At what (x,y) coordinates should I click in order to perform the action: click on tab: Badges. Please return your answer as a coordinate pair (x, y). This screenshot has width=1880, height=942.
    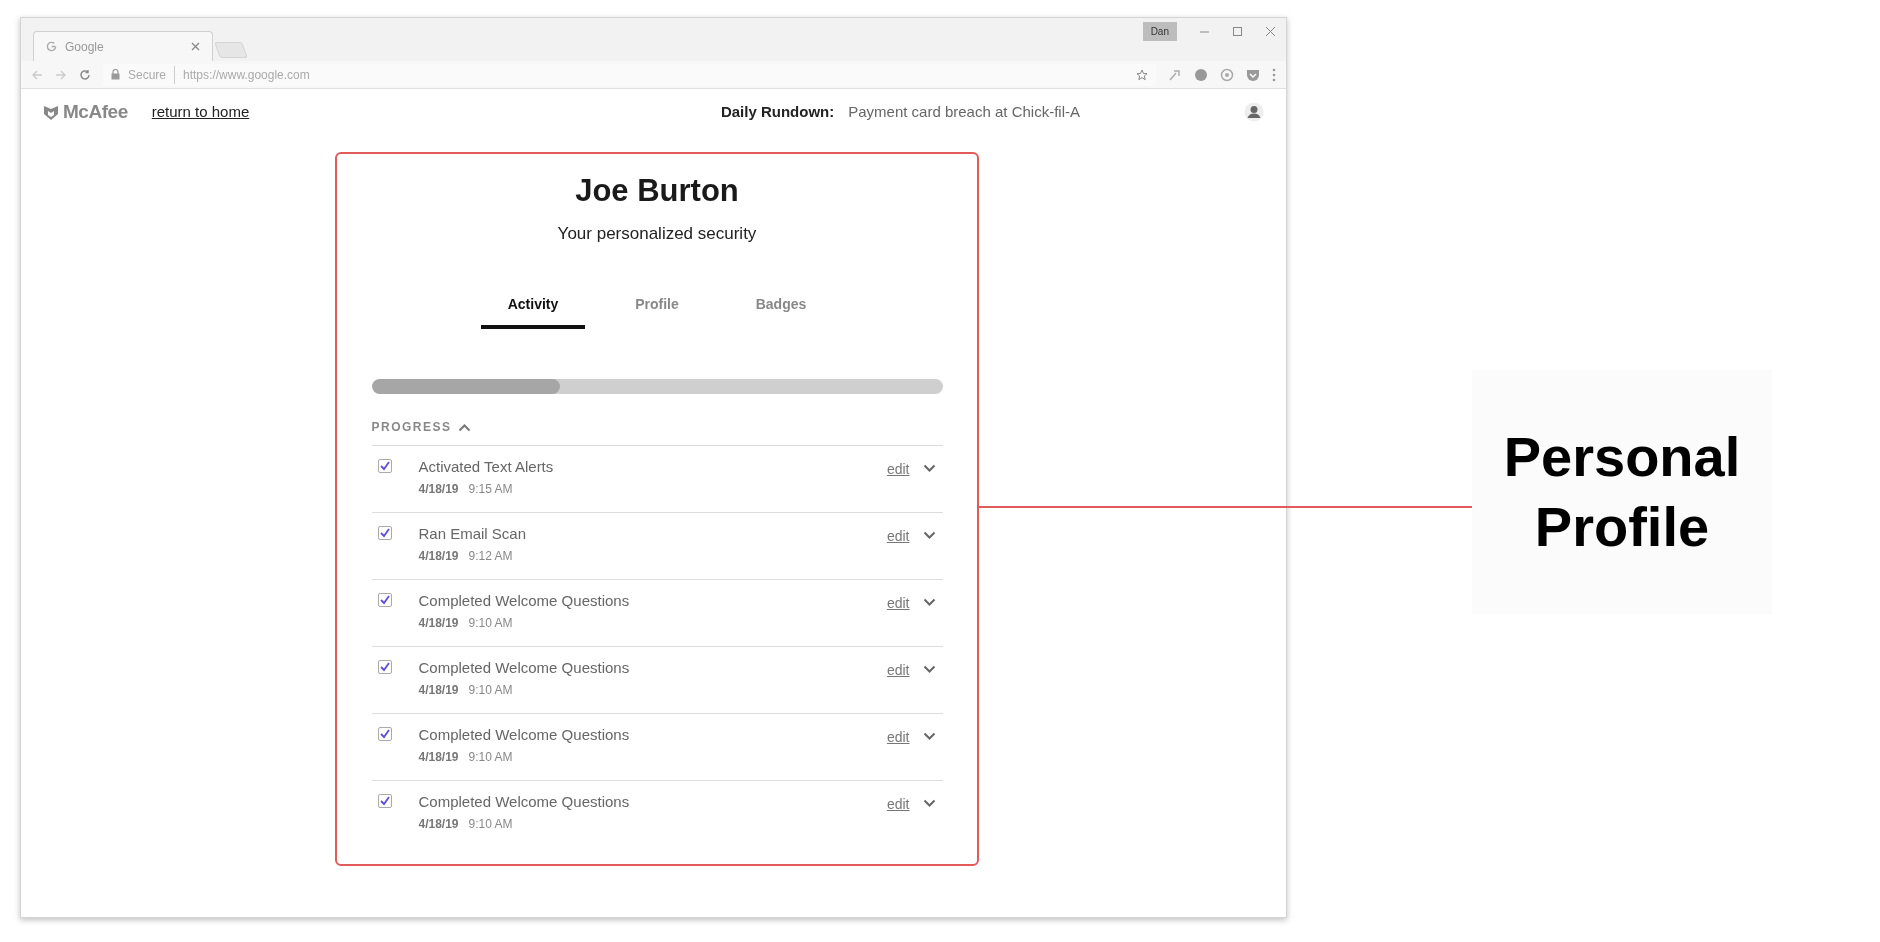
    Looking at the image, I should click on (781, 311).